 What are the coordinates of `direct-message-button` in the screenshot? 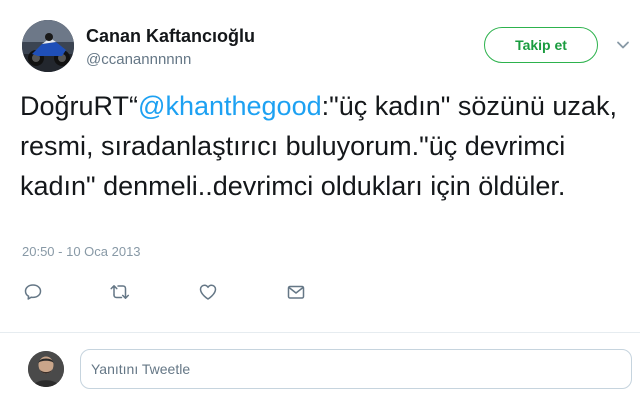 It's located at (296, 292).